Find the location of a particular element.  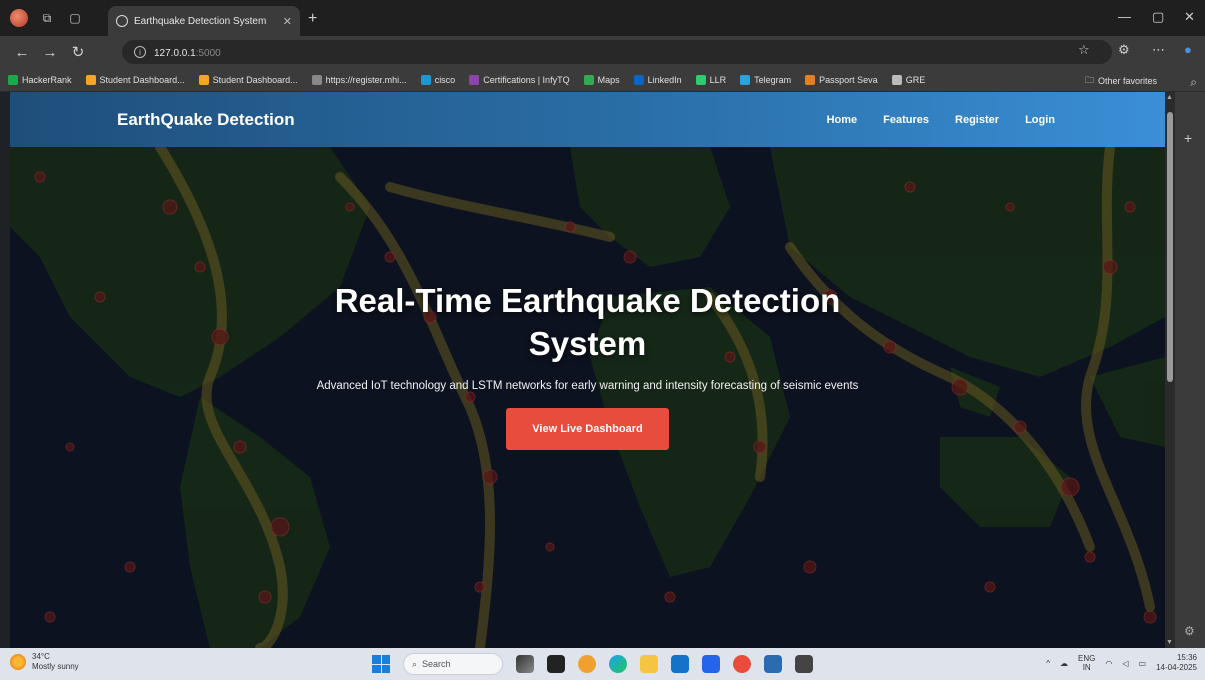

clock-time: 15:36 is located at coordinates (1186, 657).